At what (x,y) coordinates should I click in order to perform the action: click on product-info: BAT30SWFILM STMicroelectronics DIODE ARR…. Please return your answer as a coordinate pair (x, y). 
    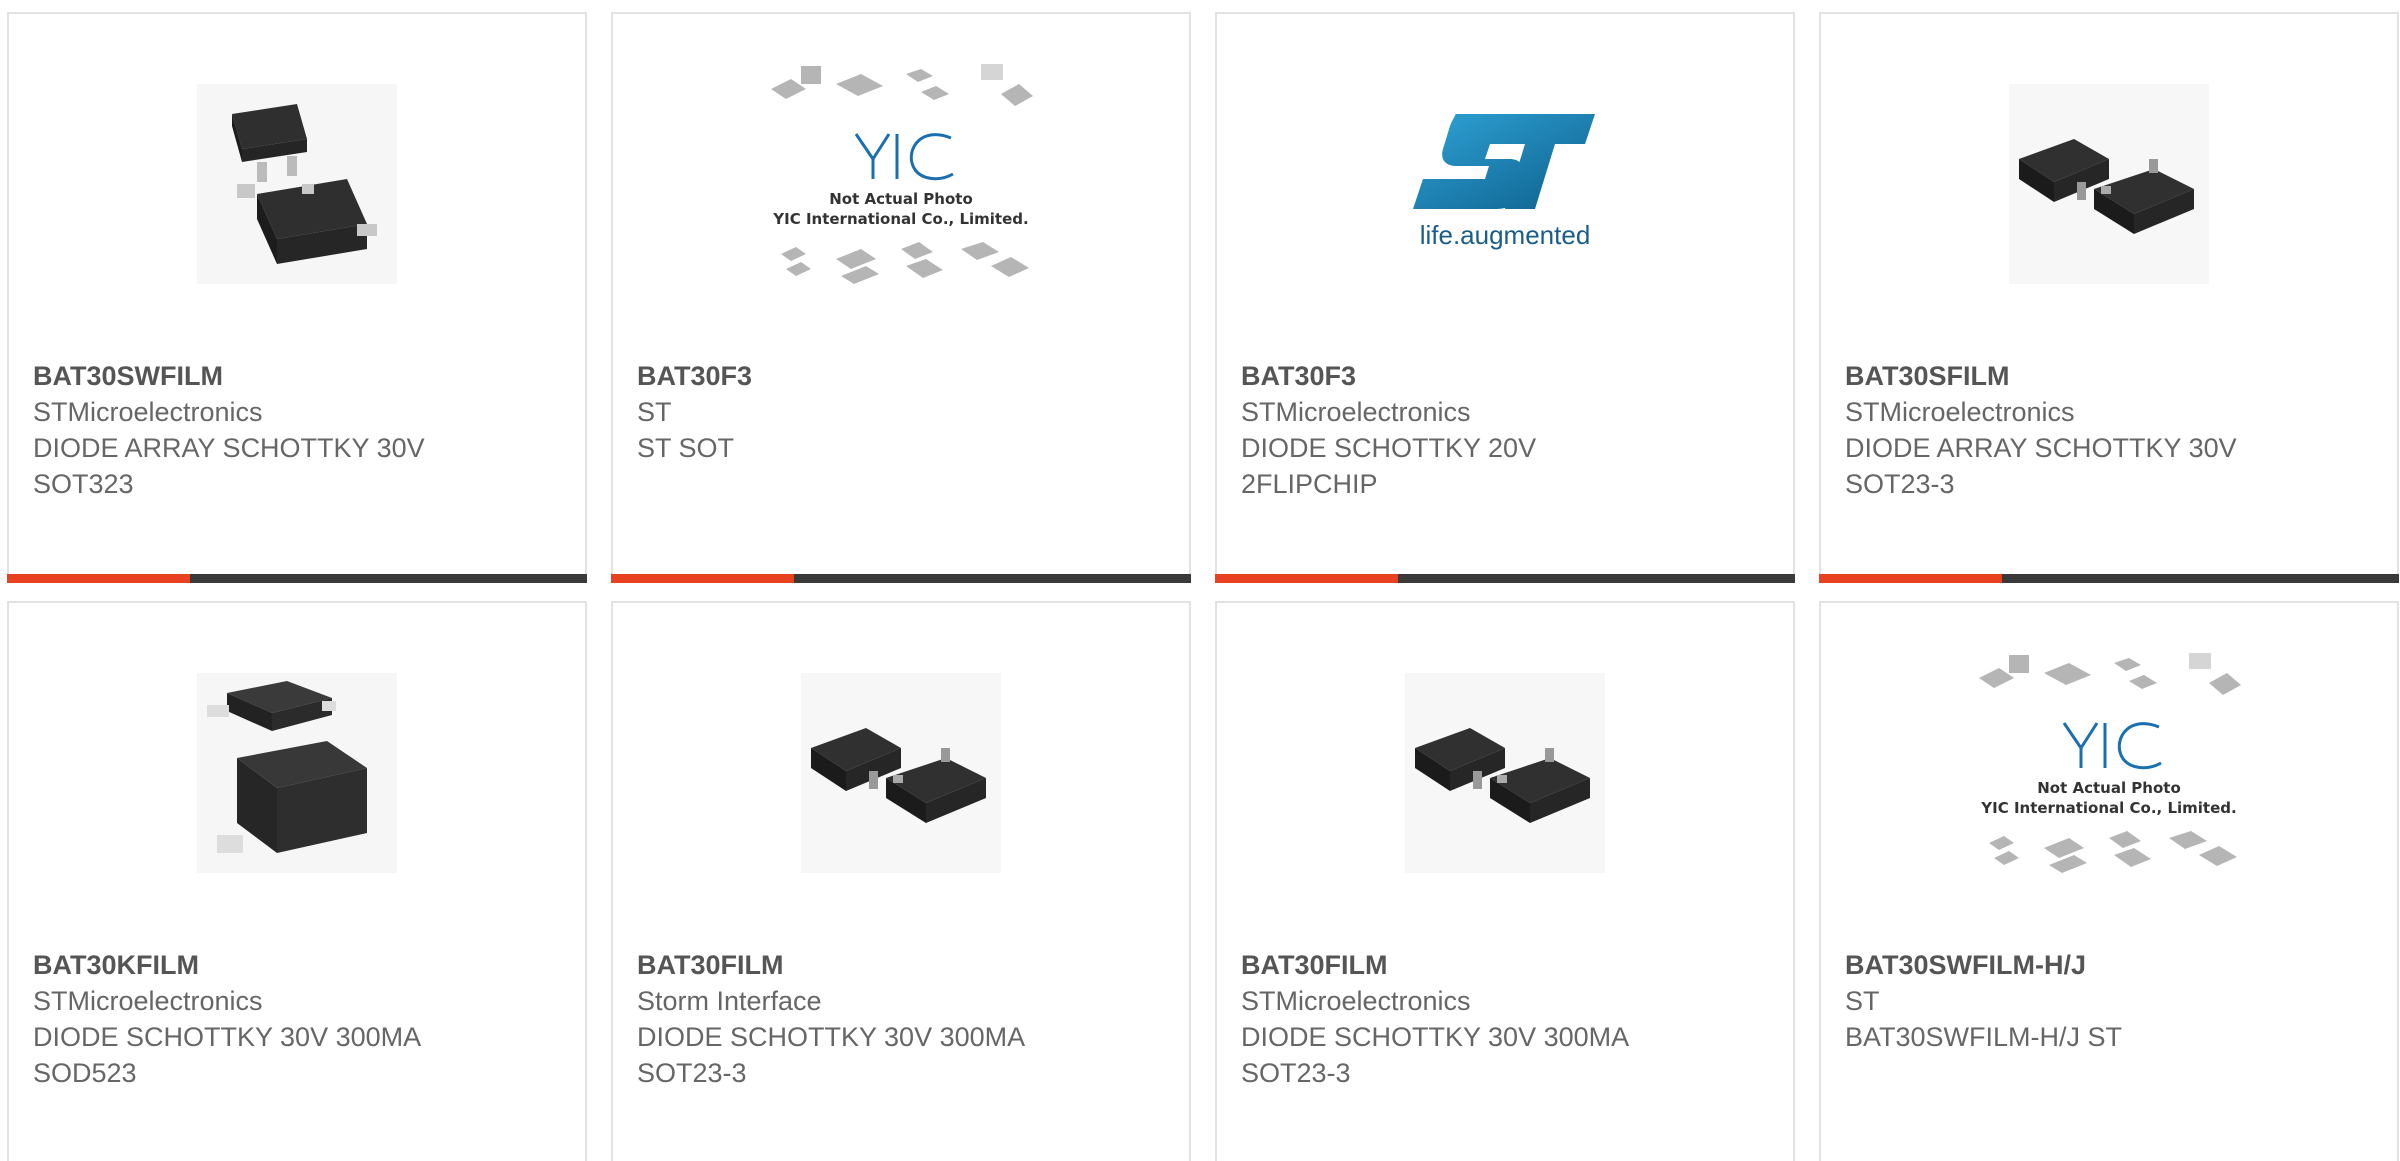
    Looking at the image, I should click on (301, 430).